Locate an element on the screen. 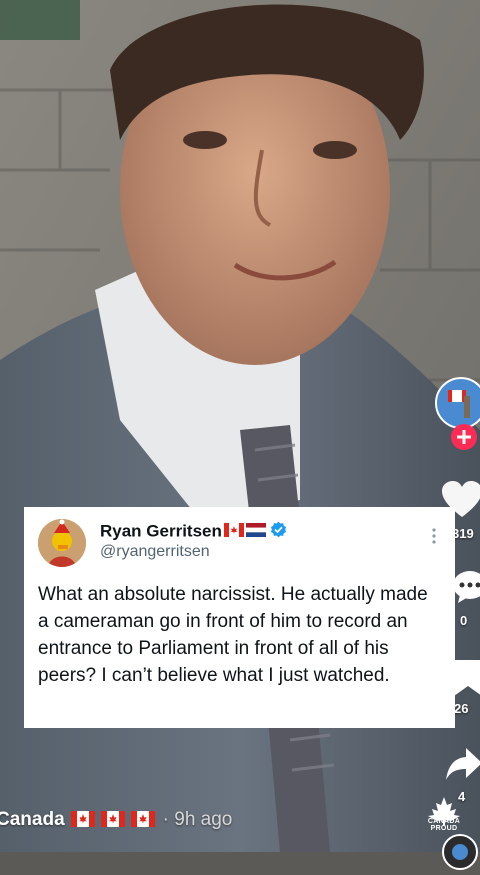 The height and width of the screenshot is (875, 480). video-caption: Canada · 9h ago is located at coordinates (116, 821).